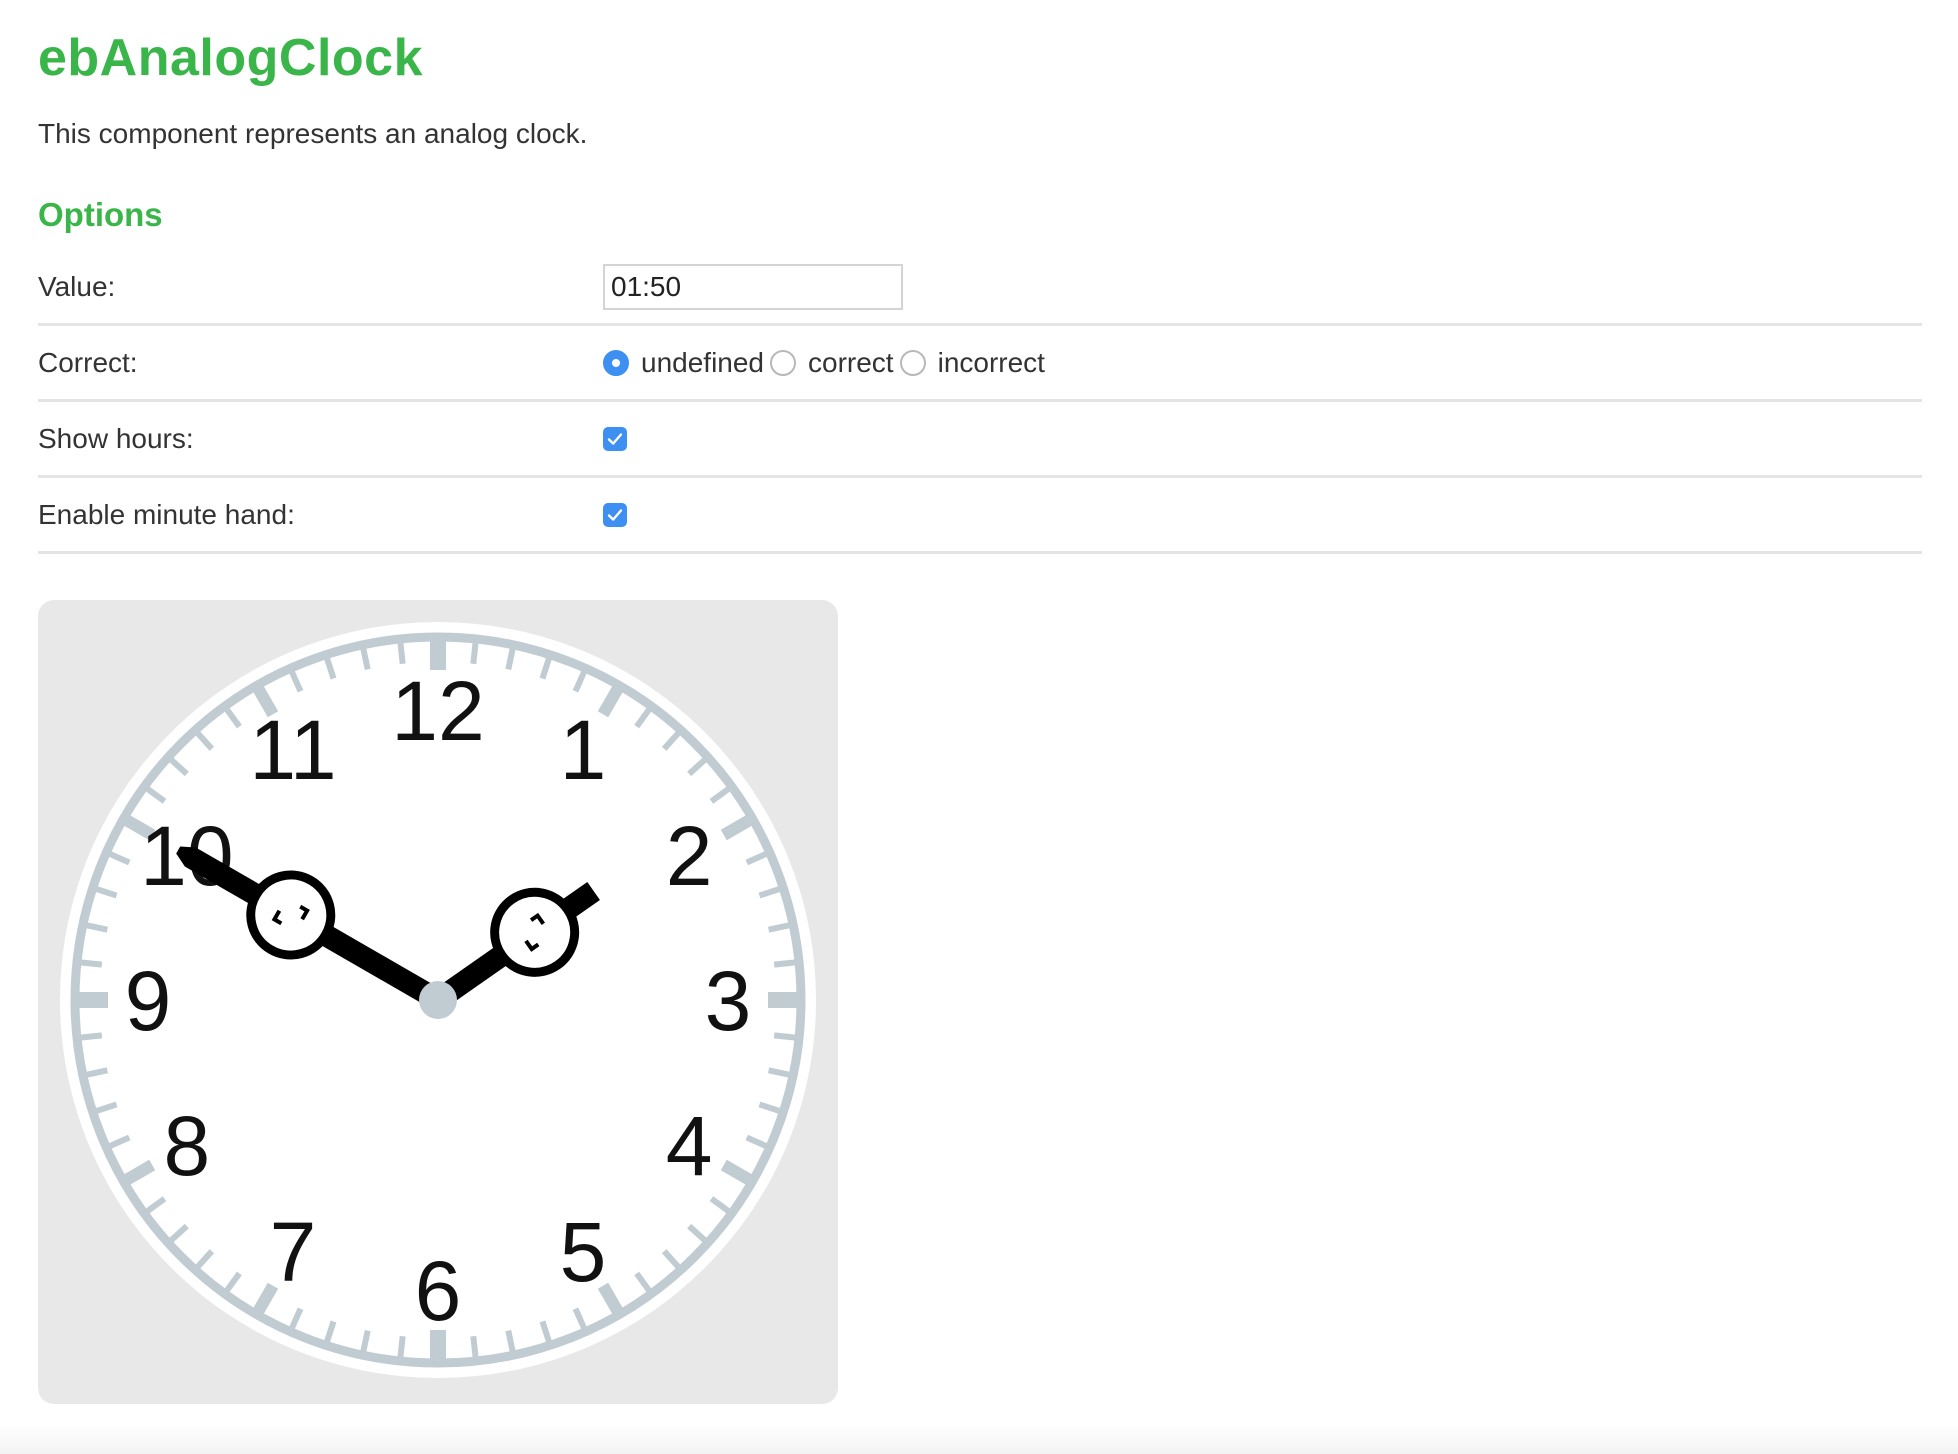 The height and width of the screenshot is (1454, 1958). What do you see at coordinates (980, 516) in the screenshot?
I see `option-row-enable-minute-hand: Enable minute hand:` at bounding box center [980, 516].